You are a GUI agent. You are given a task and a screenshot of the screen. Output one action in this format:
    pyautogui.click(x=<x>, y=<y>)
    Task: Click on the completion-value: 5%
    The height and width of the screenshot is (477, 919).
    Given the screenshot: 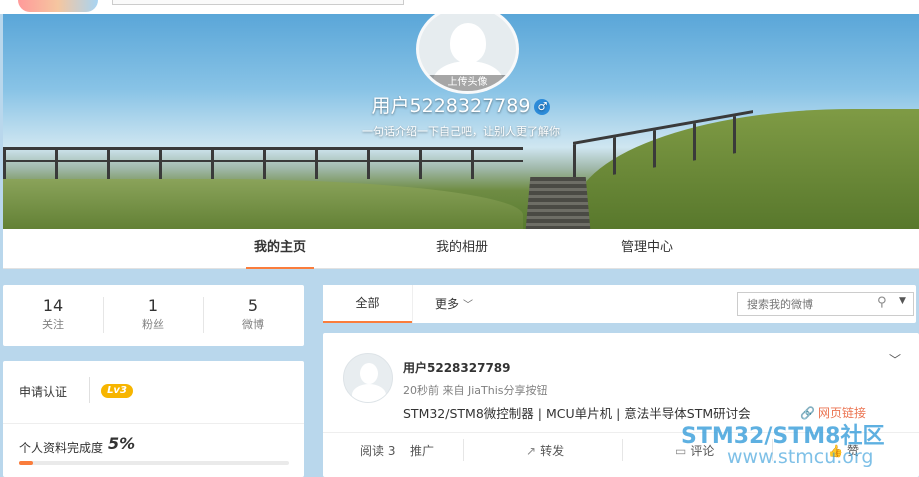 What is the action you would take?
    pyautogui.click(x=122, y=443)
    